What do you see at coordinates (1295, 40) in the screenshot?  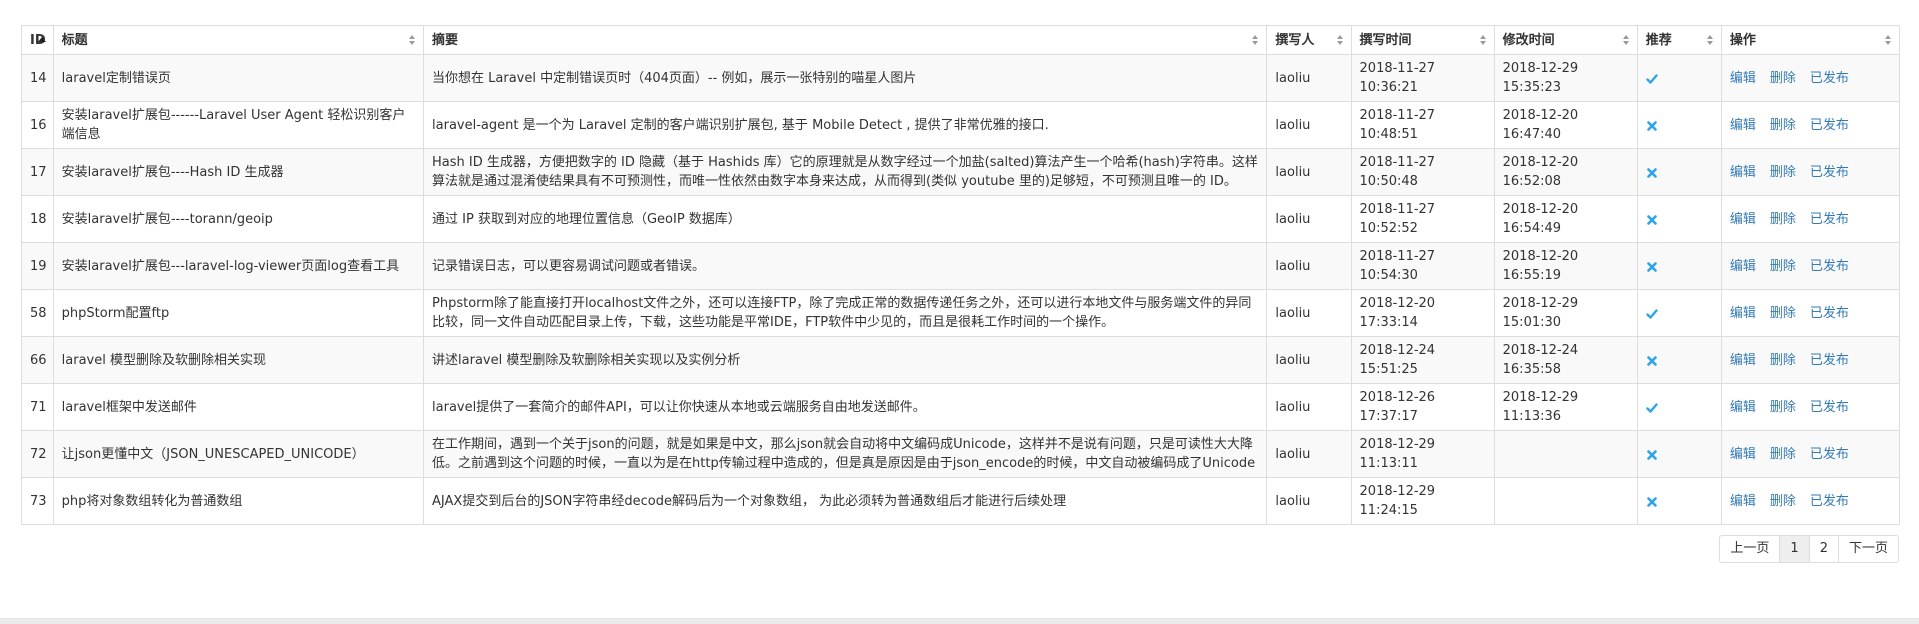 I see `header-author-label: 撰写人` at bounding box center [1295, 40].